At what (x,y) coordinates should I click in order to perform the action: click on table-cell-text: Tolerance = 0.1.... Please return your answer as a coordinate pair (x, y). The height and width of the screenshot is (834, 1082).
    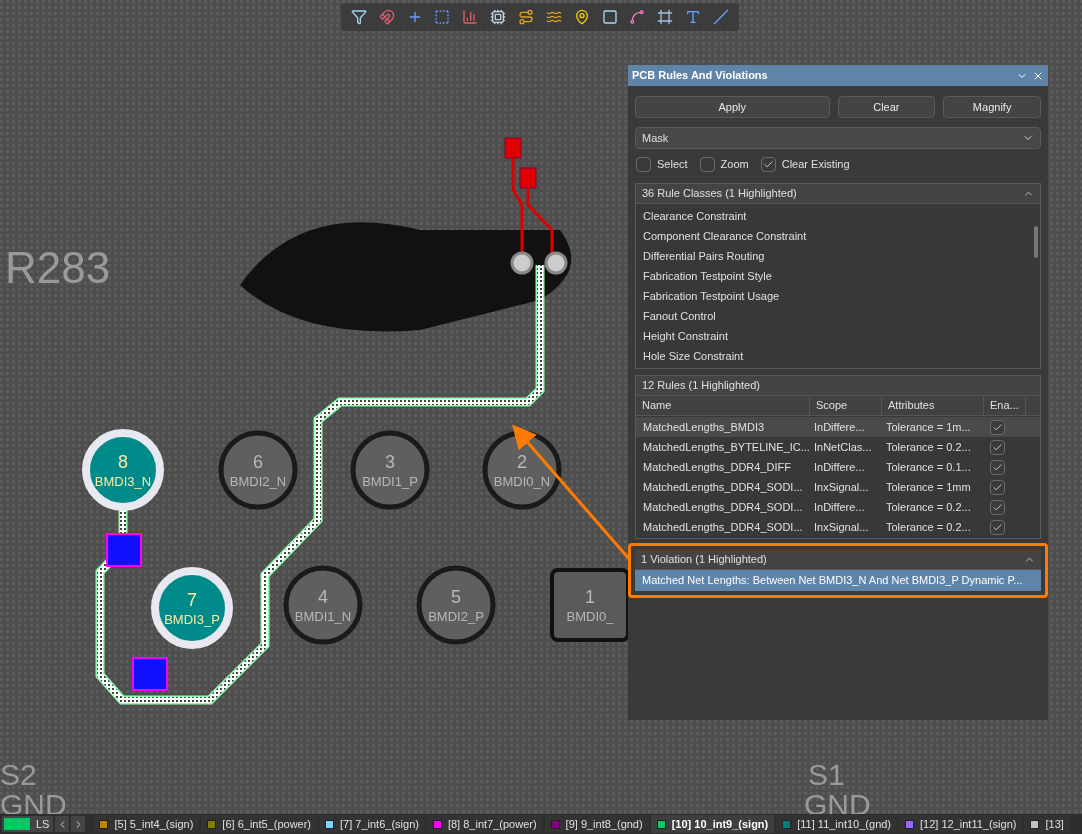
    Looking at the image, I should click on (928, 467).